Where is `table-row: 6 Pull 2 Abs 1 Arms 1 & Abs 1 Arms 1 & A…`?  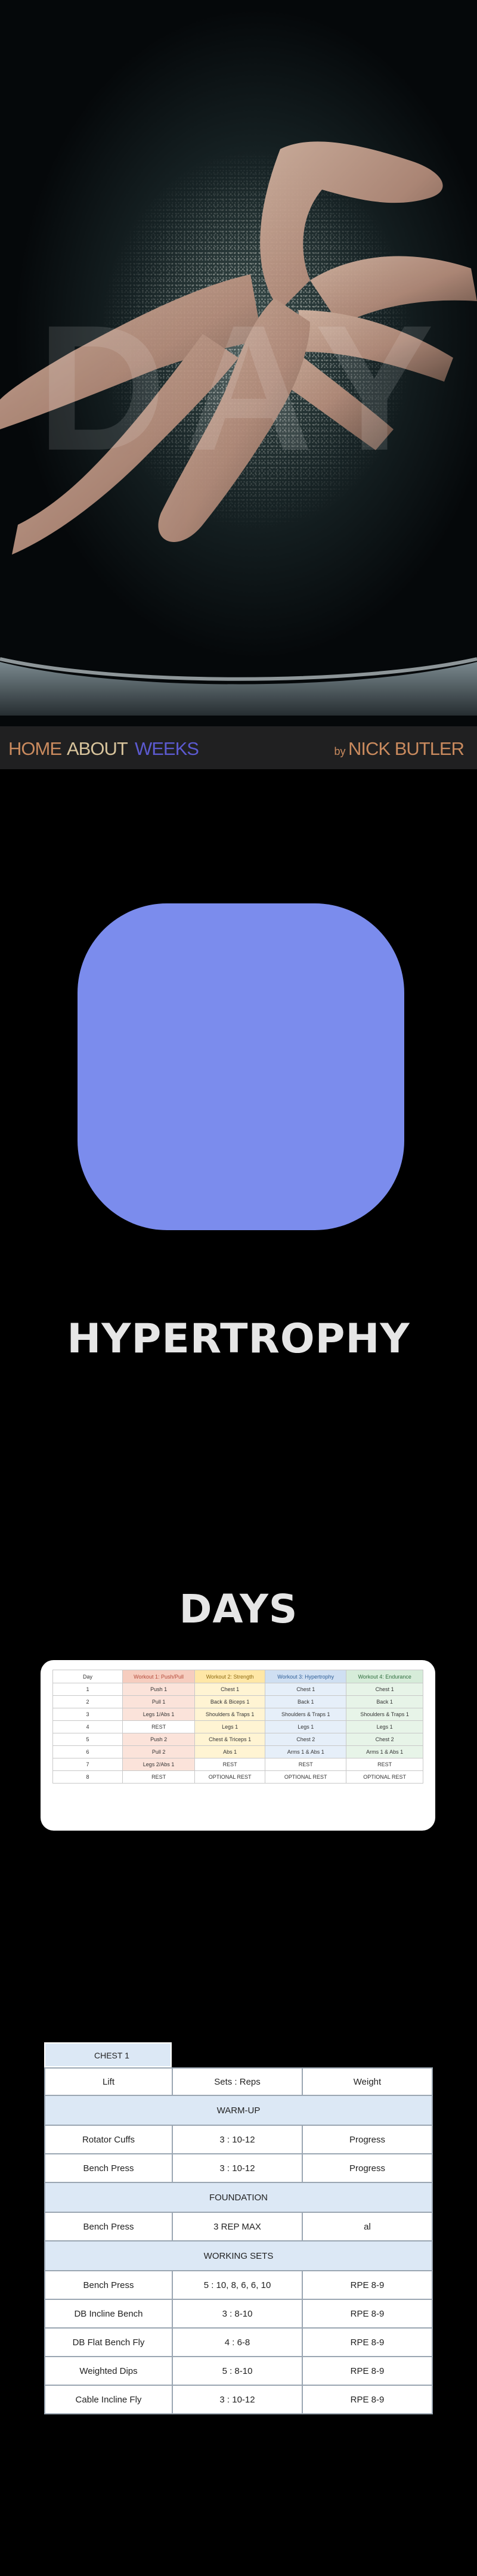 table-row: 6 Pull 2 Abs 1 Arms 1 & Abs 1 Arms 1 & A… is located at coordinates (237, 1752).